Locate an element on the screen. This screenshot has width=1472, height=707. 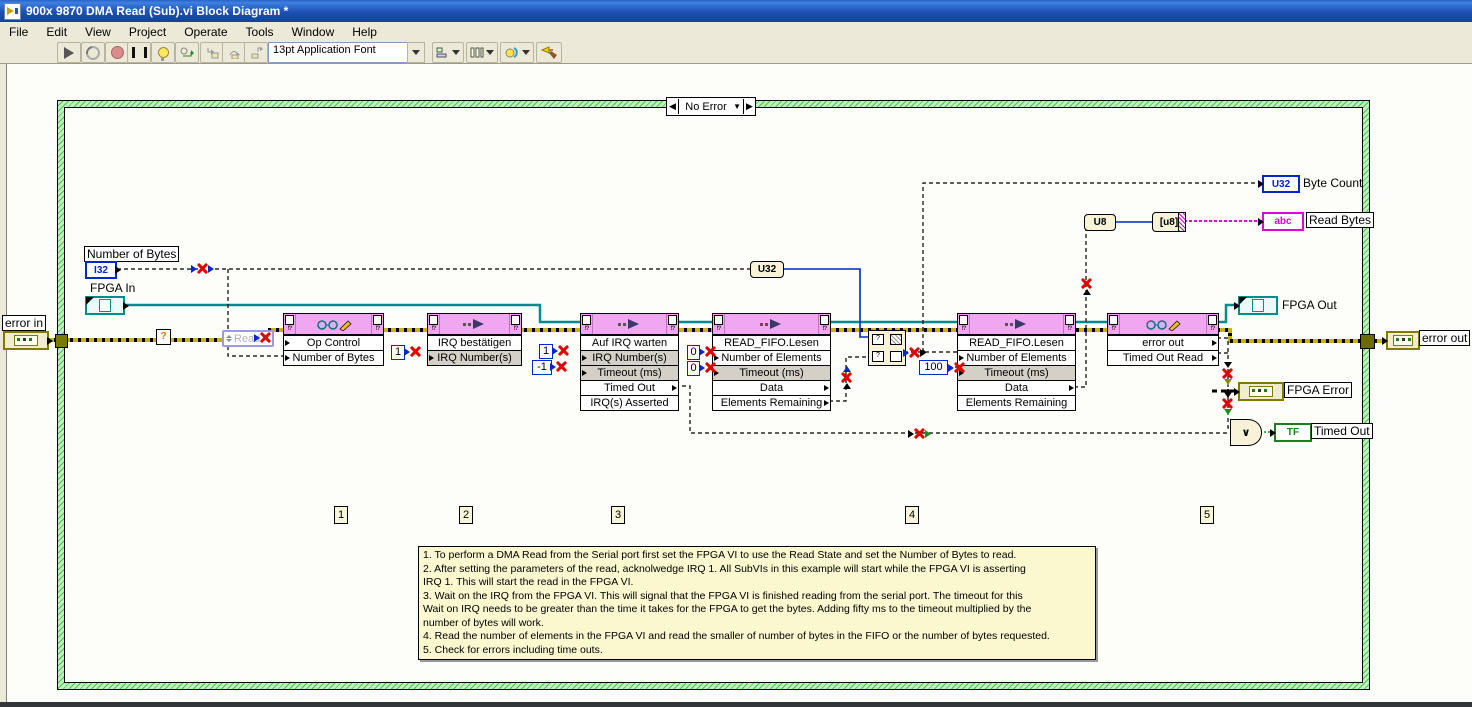
error-output-tunnel is located at coordinates (1367, 341).